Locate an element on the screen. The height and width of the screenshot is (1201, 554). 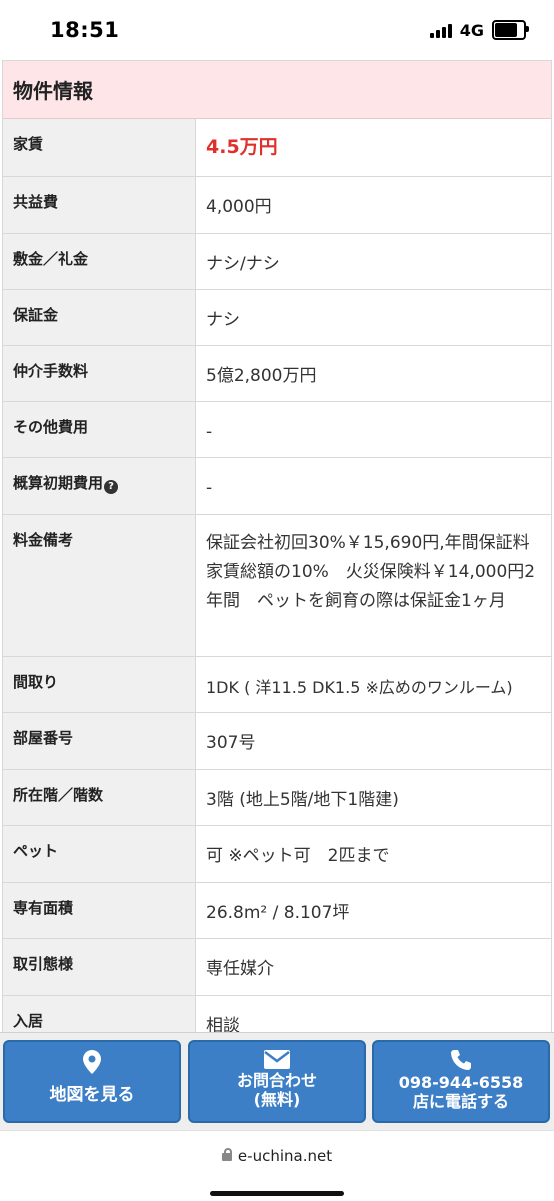
call-store-label: 店に電話する is located at coordinates (460, 1101).